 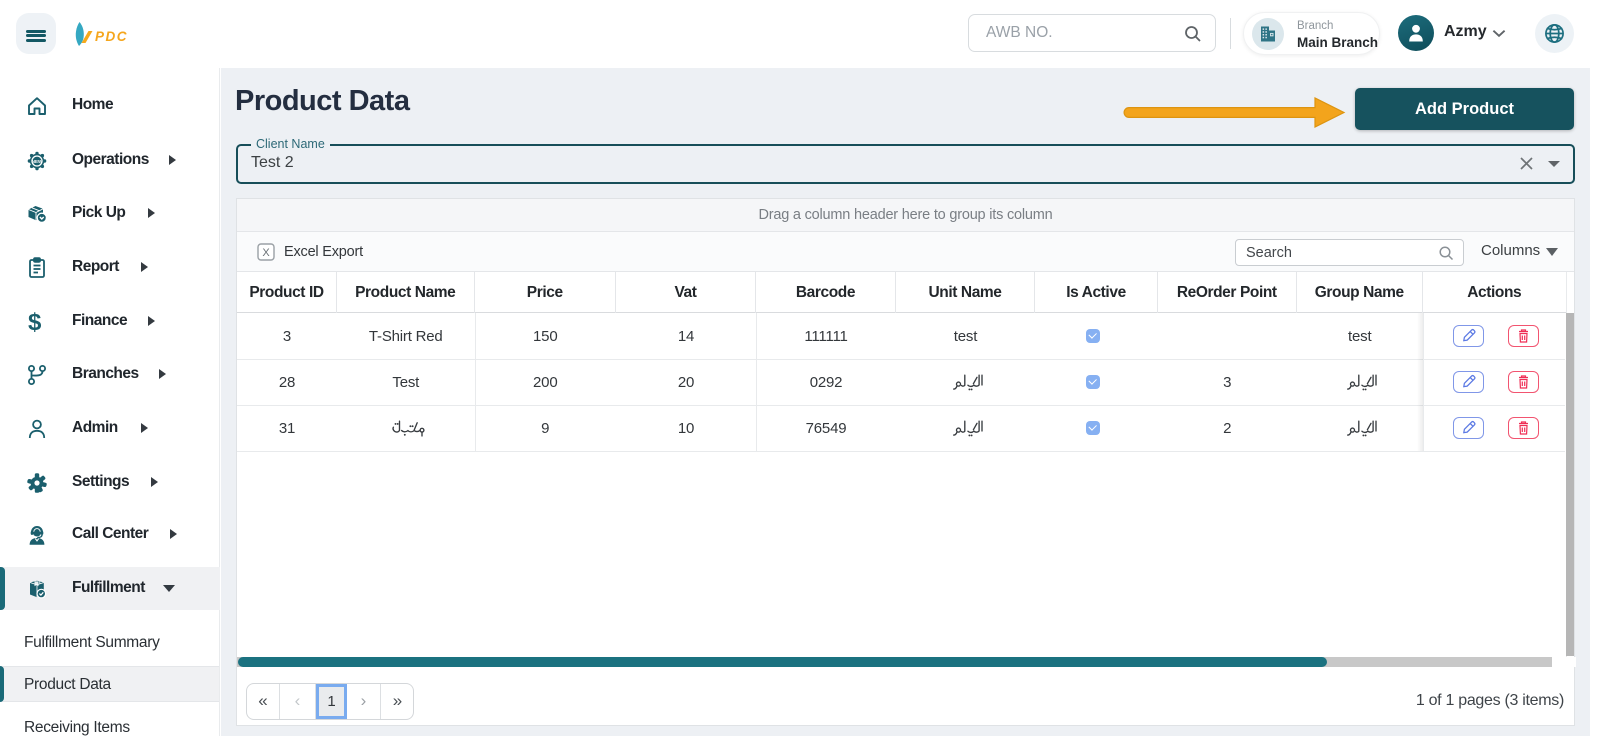 What do you see at coordinates (111, 36) in the screenshot?
I see `svg-text: PDC` at bounding box center [111, 36].